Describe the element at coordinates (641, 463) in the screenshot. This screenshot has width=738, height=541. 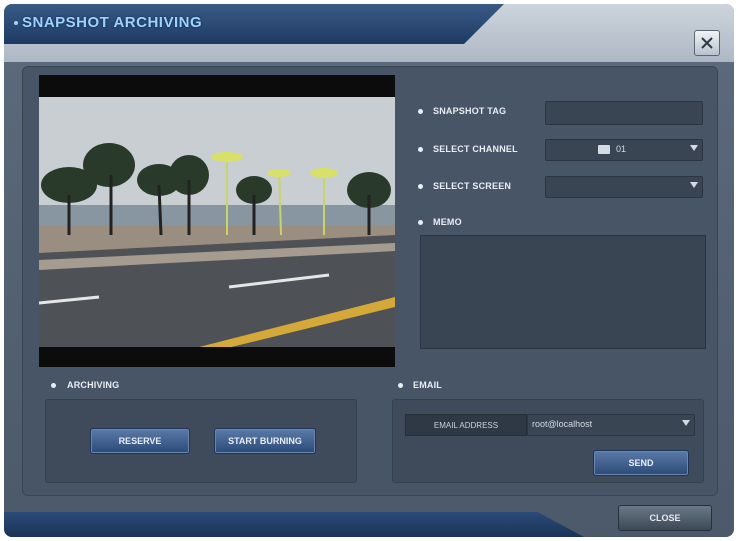
I see `send-button: SEND` at that location.